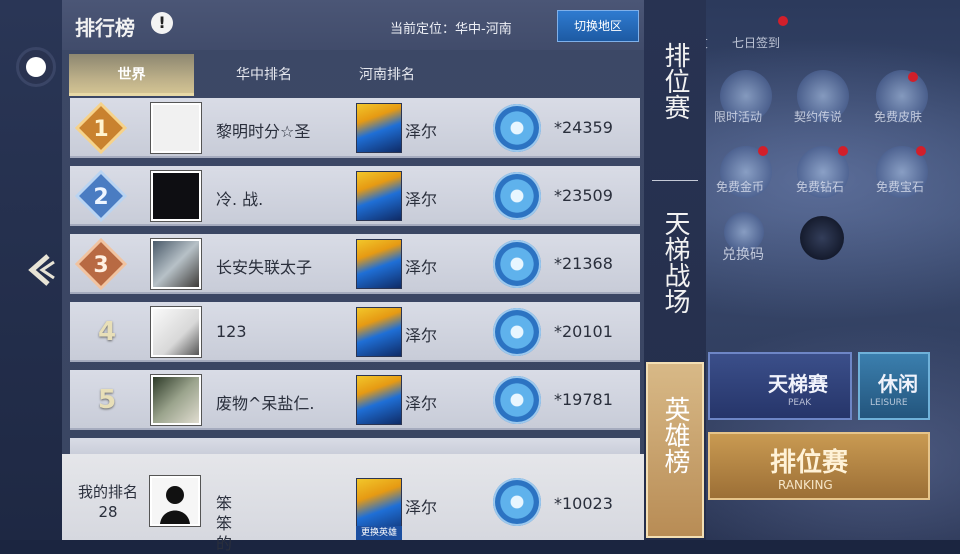  What do you see at coordinates (387, 75) in the screenshot?
I see `tab-henan: 河南排名` at bounding box center [387, 75].